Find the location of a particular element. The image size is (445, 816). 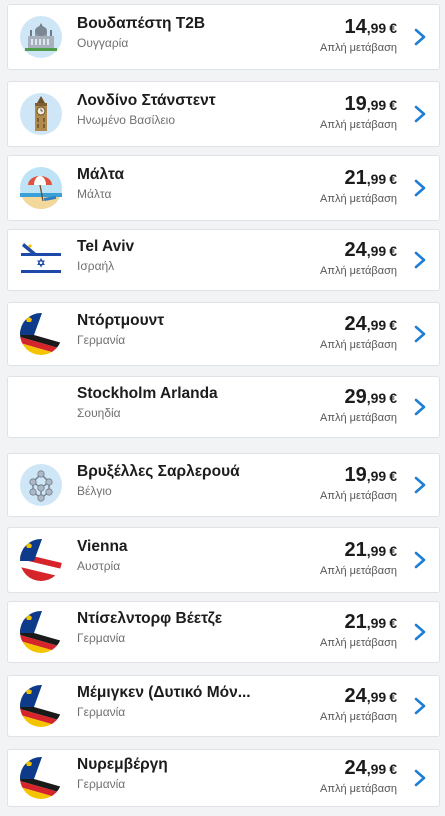

destination-city: Ντόρτμουντ is located at coordinates (121, 320).